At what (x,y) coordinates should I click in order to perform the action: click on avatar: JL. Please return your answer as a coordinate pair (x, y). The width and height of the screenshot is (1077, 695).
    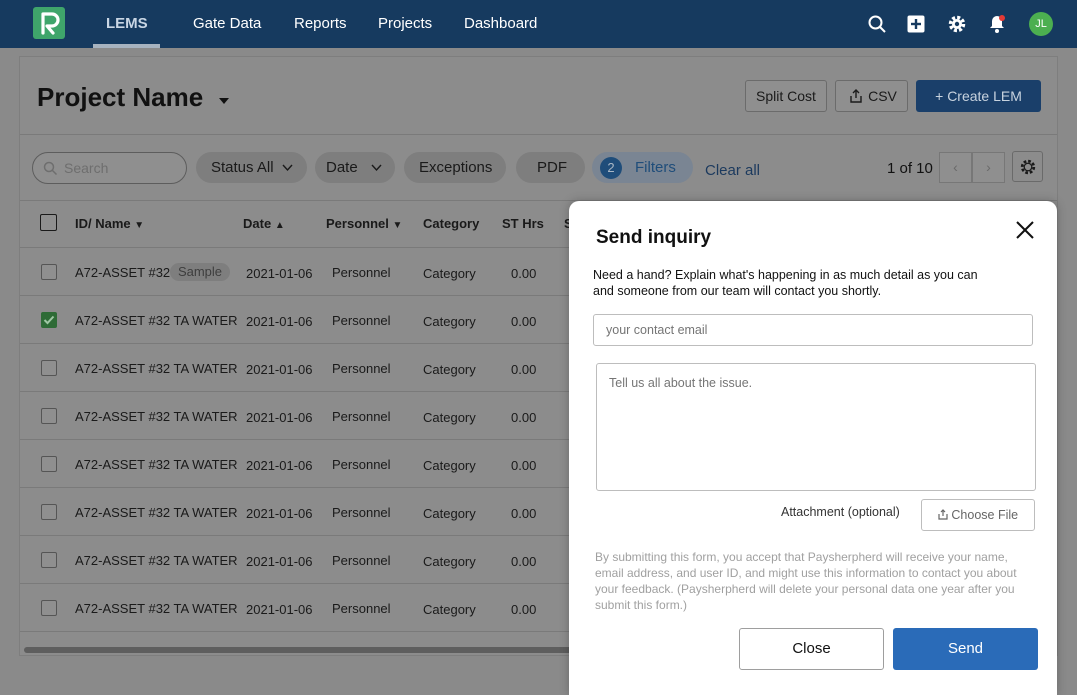
    Looking at the image, I should click on (1041, 24).